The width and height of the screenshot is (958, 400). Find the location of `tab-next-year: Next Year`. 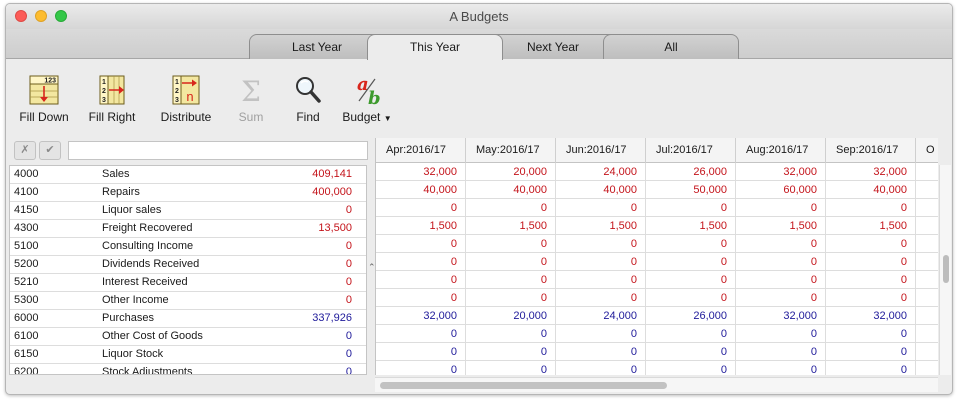

tab-next-year: Next Year is located at coordinates (553, 46).